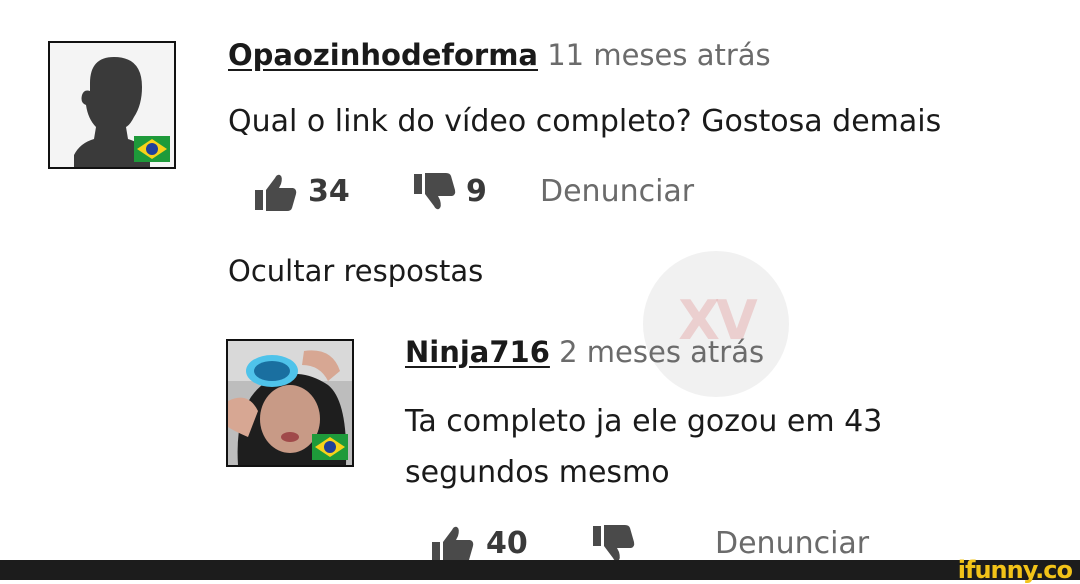  Describe the element at coordinates (540, 570) in the screenshot. I see `watermark-bar` at that location.